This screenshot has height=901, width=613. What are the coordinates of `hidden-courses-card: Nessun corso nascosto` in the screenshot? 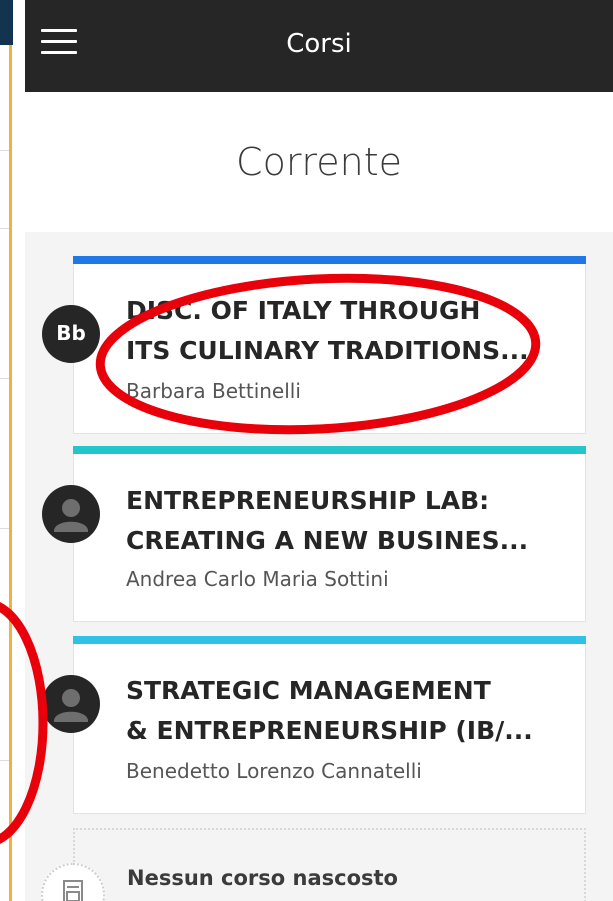 It's located at (313, 864).